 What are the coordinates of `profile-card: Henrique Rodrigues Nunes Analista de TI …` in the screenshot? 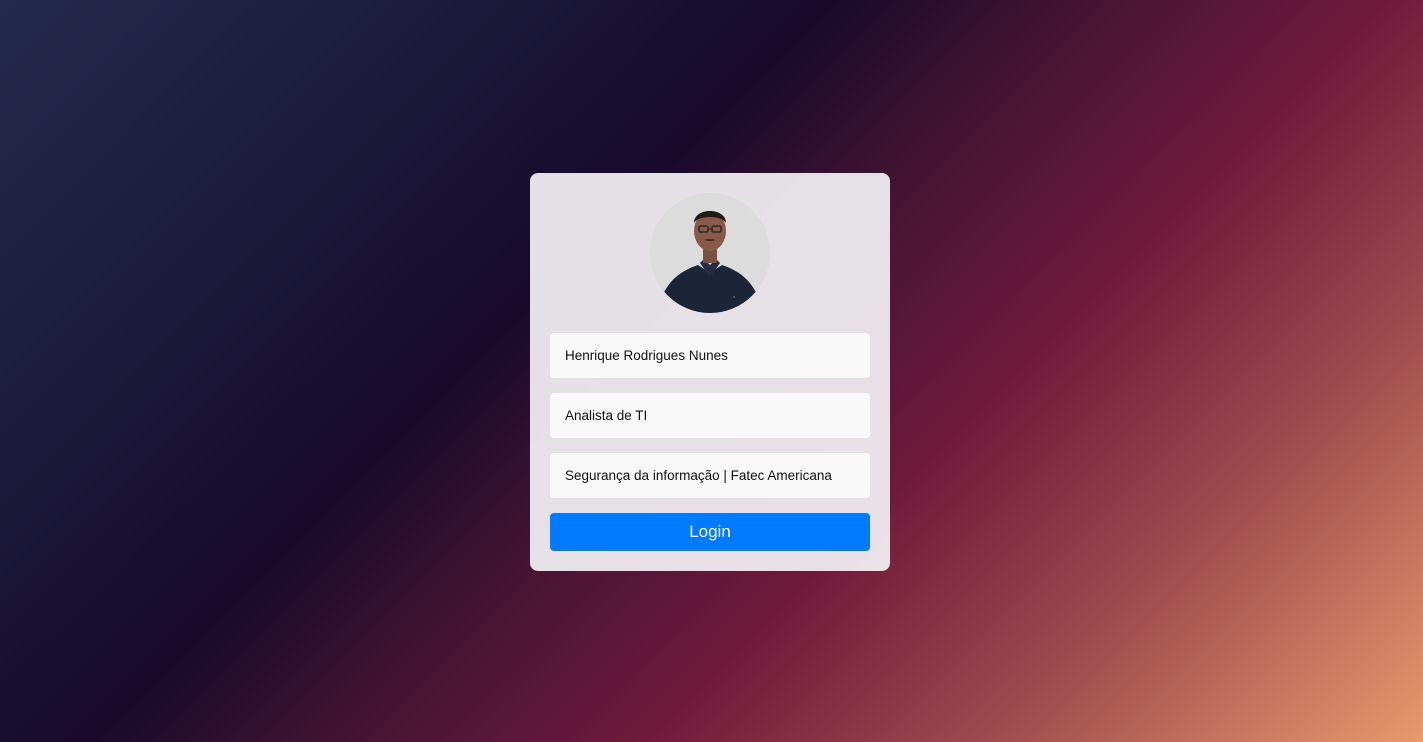 It's located at (710, 372).